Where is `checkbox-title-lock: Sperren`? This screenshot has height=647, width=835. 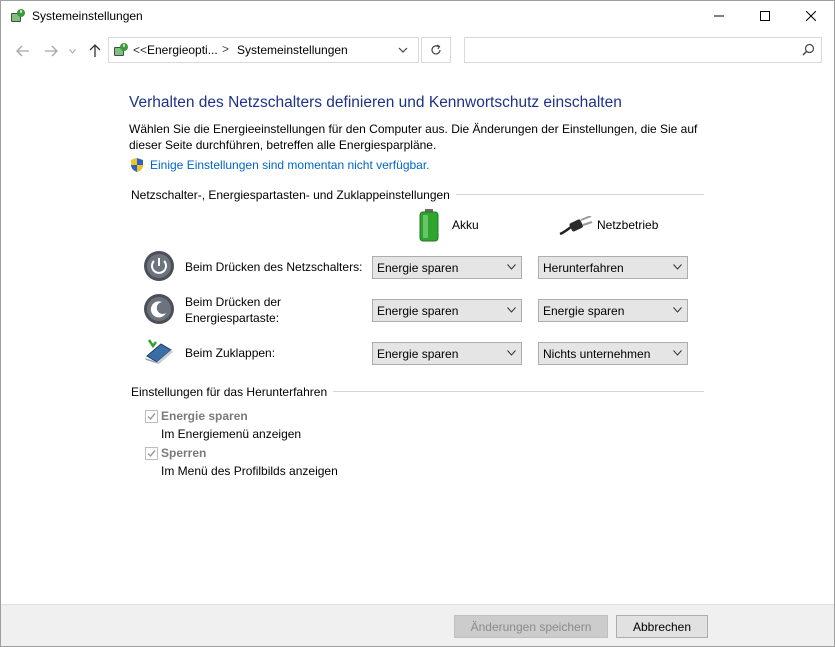
checkbox-title-lock: Sperren is located at coordinates (184, 453).